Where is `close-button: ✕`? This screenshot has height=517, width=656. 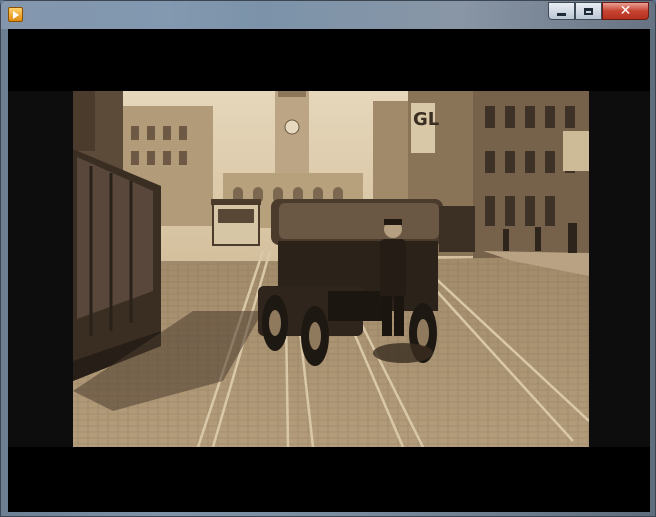
close-button: ✕ is located at coordinates (625, 11).